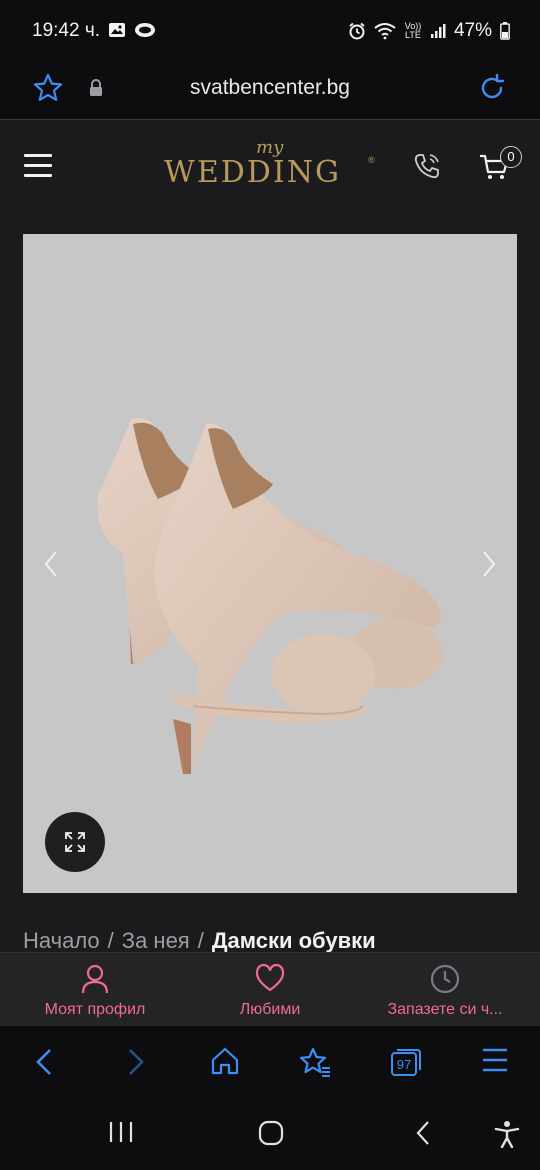  I want to click on android-nav-bar, so click(270, 1135).